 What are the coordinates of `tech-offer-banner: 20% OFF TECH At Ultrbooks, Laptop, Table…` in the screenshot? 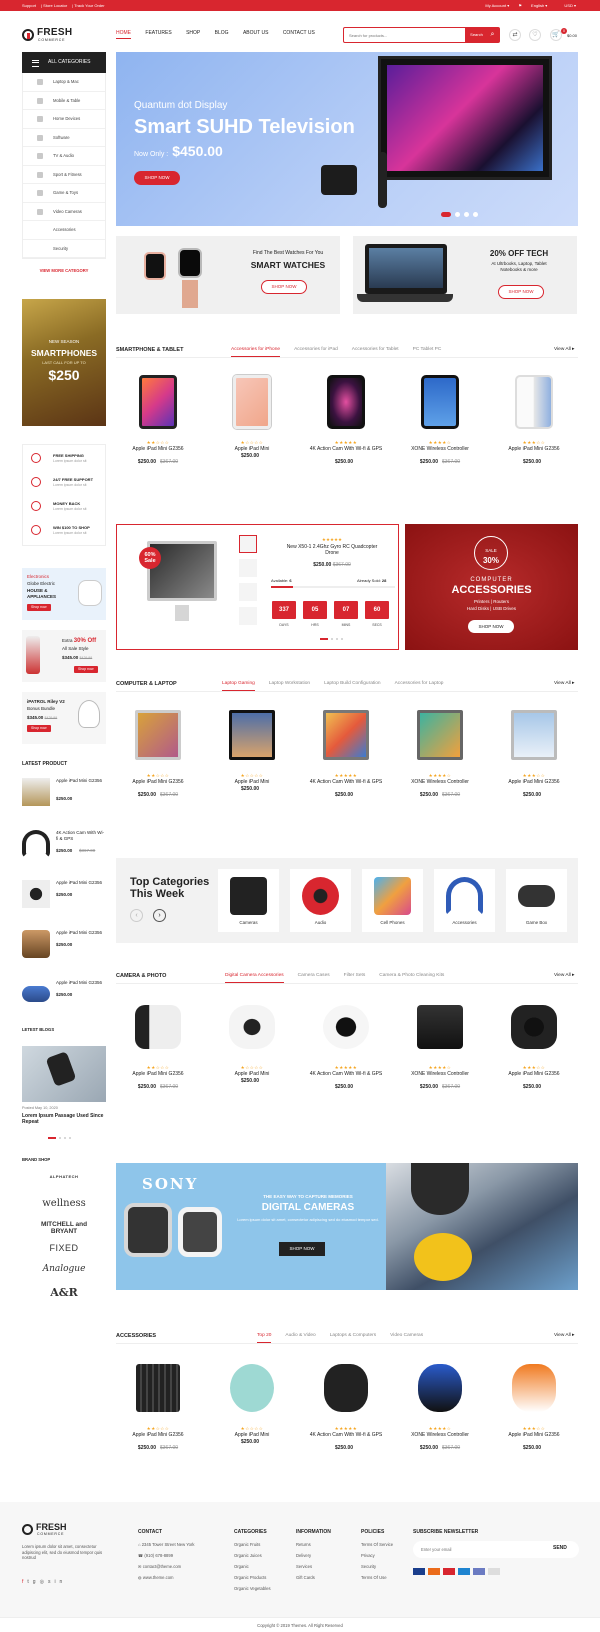 It's located at (465, 275).